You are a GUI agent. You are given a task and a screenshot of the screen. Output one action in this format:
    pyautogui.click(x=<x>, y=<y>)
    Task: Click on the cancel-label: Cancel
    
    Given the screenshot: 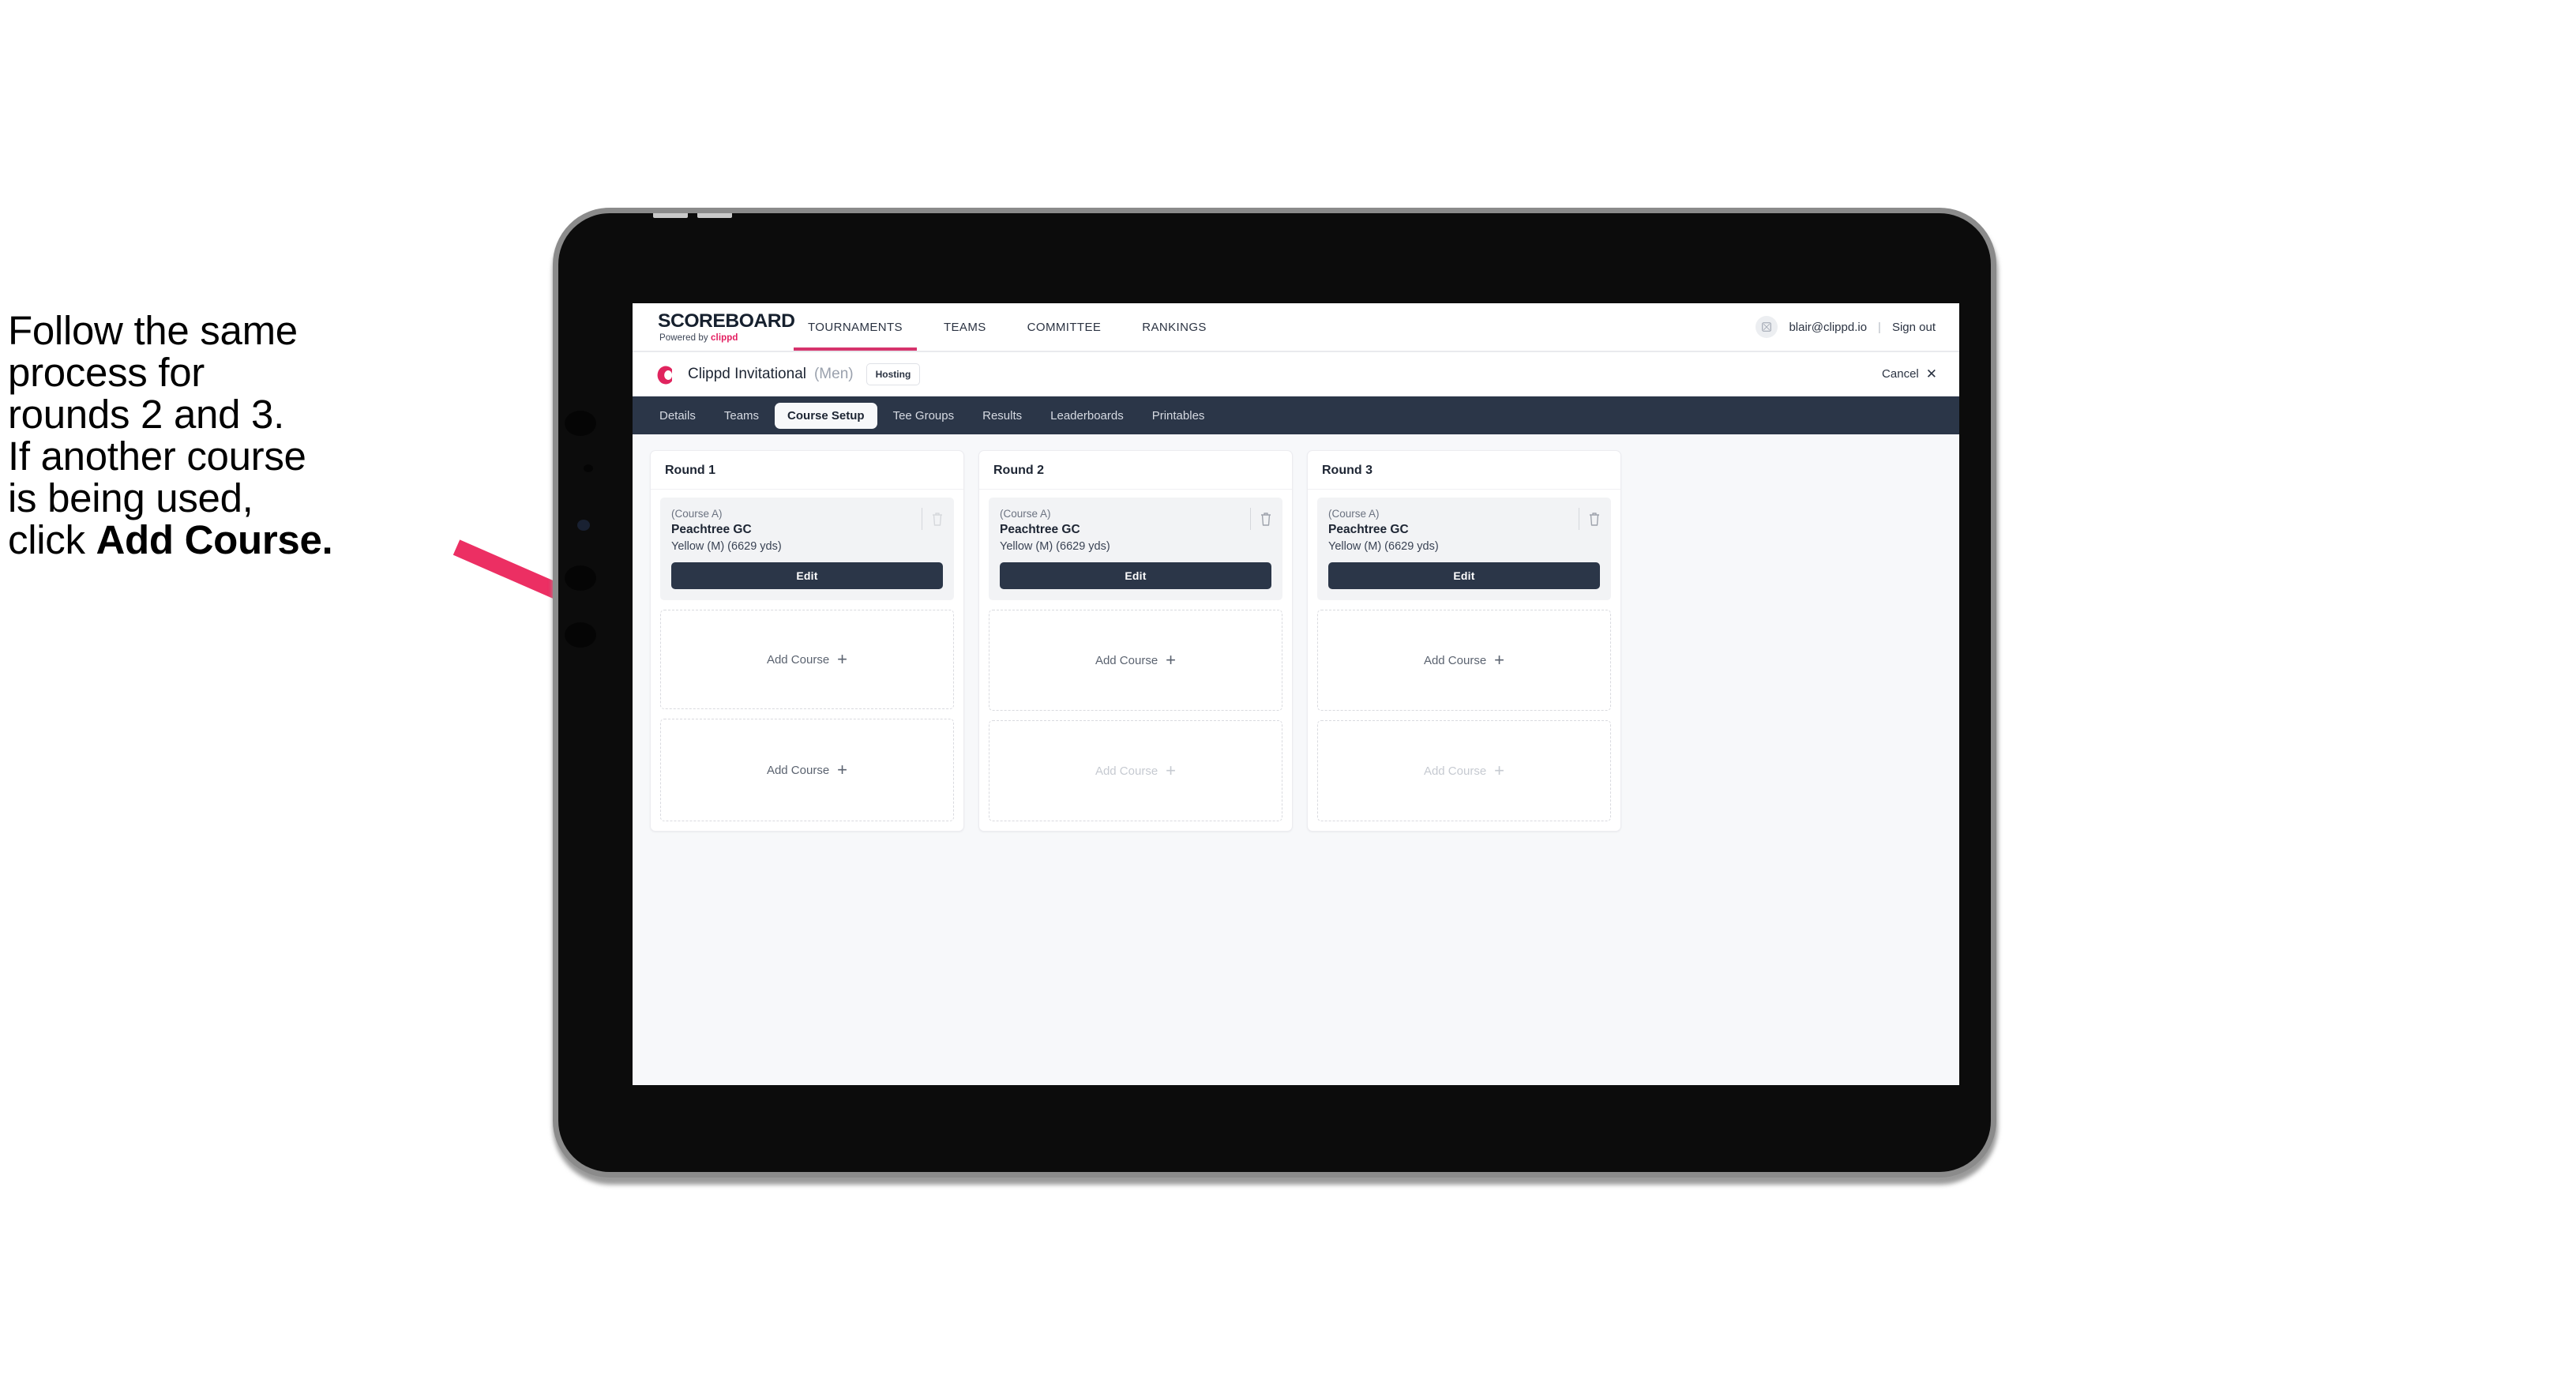 What is the action you would take?
    pyautogui.click(x=1900, y=374)
    